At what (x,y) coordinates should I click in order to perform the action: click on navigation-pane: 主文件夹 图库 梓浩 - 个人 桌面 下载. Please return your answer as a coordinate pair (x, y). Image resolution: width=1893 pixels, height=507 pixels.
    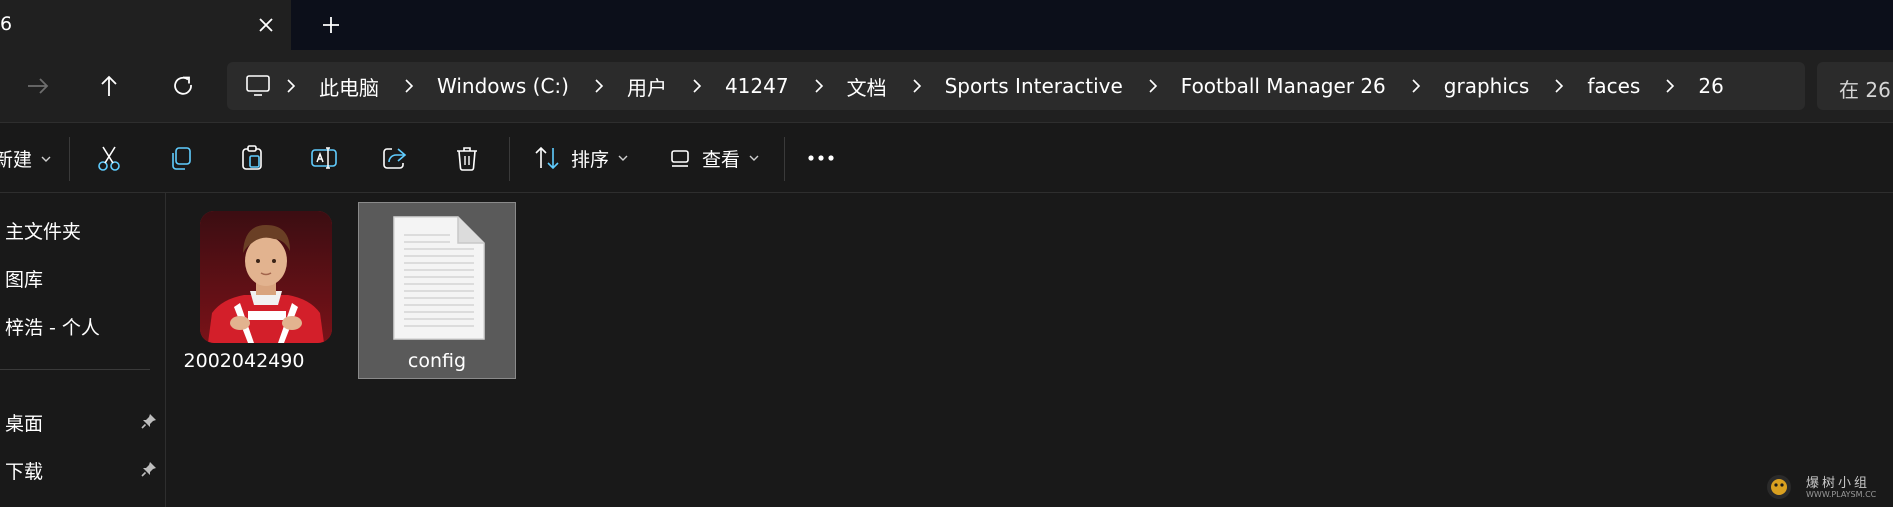
    Looking at the image, I should click on (82, 350).